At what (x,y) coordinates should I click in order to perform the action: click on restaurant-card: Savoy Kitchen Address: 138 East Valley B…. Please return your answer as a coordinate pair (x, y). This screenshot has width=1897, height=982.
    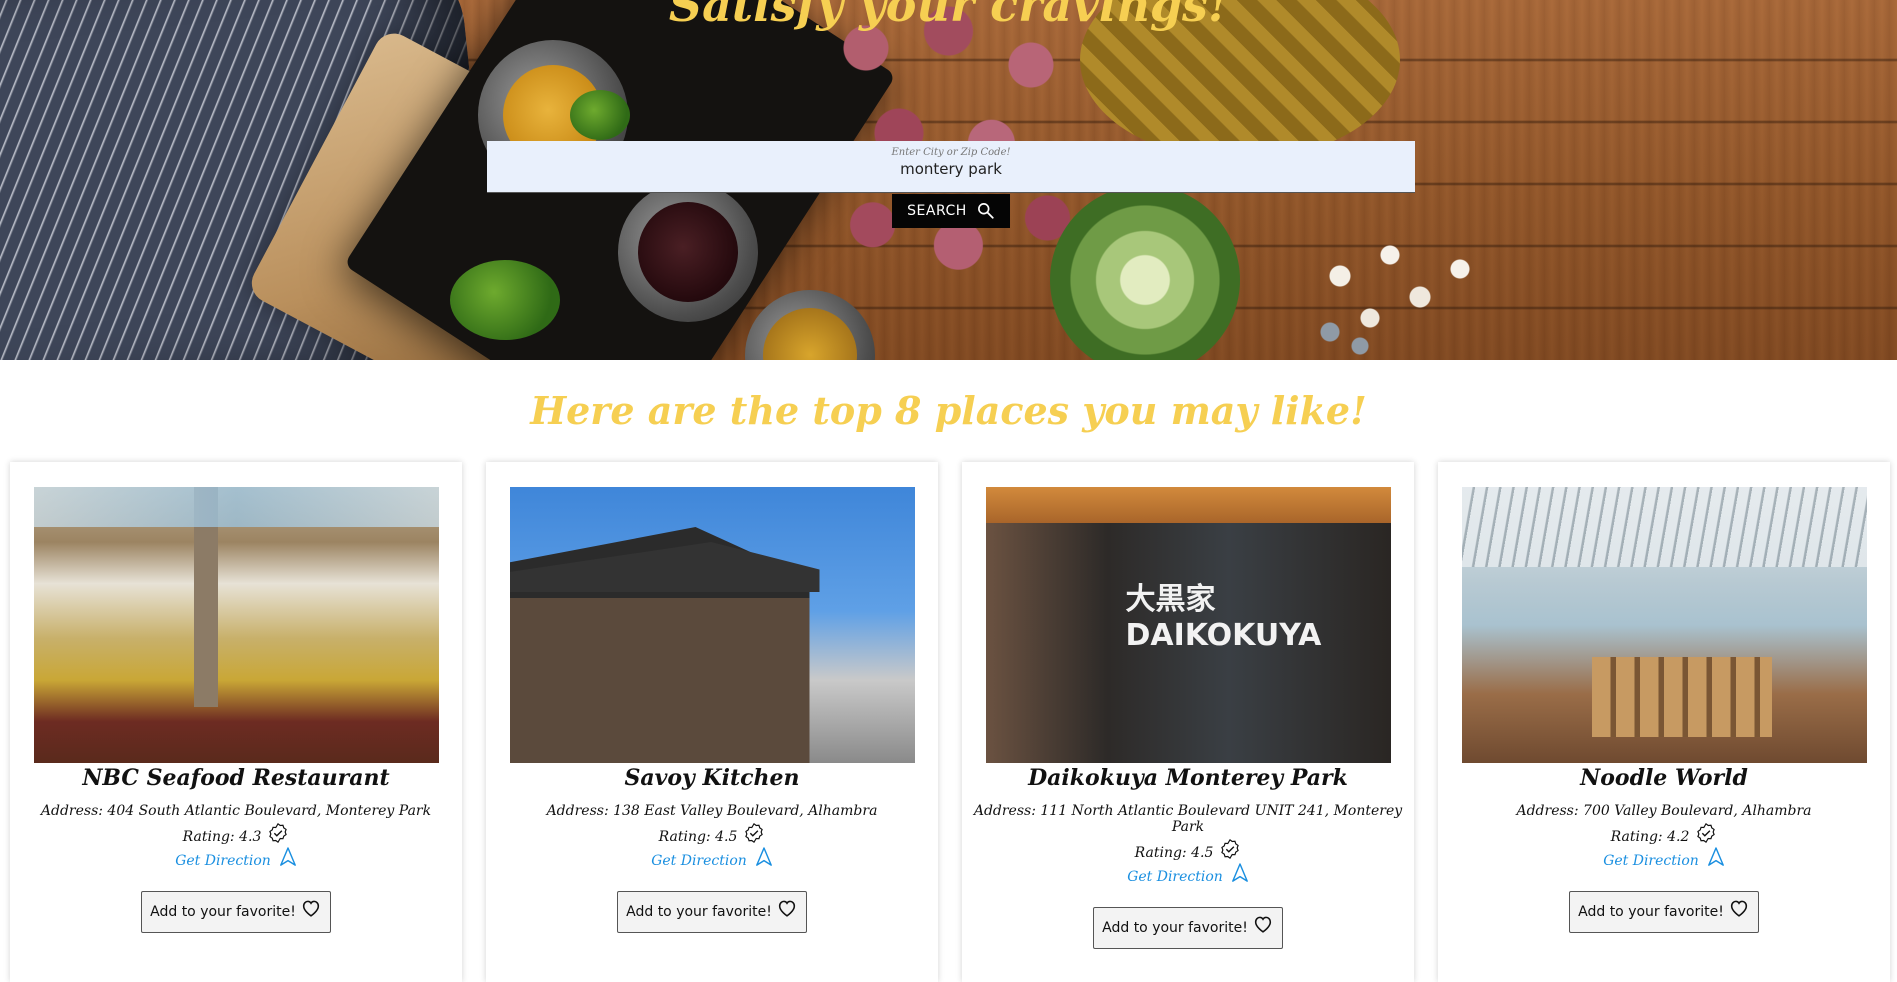
    Looking at the image, I should click on (712, 722).